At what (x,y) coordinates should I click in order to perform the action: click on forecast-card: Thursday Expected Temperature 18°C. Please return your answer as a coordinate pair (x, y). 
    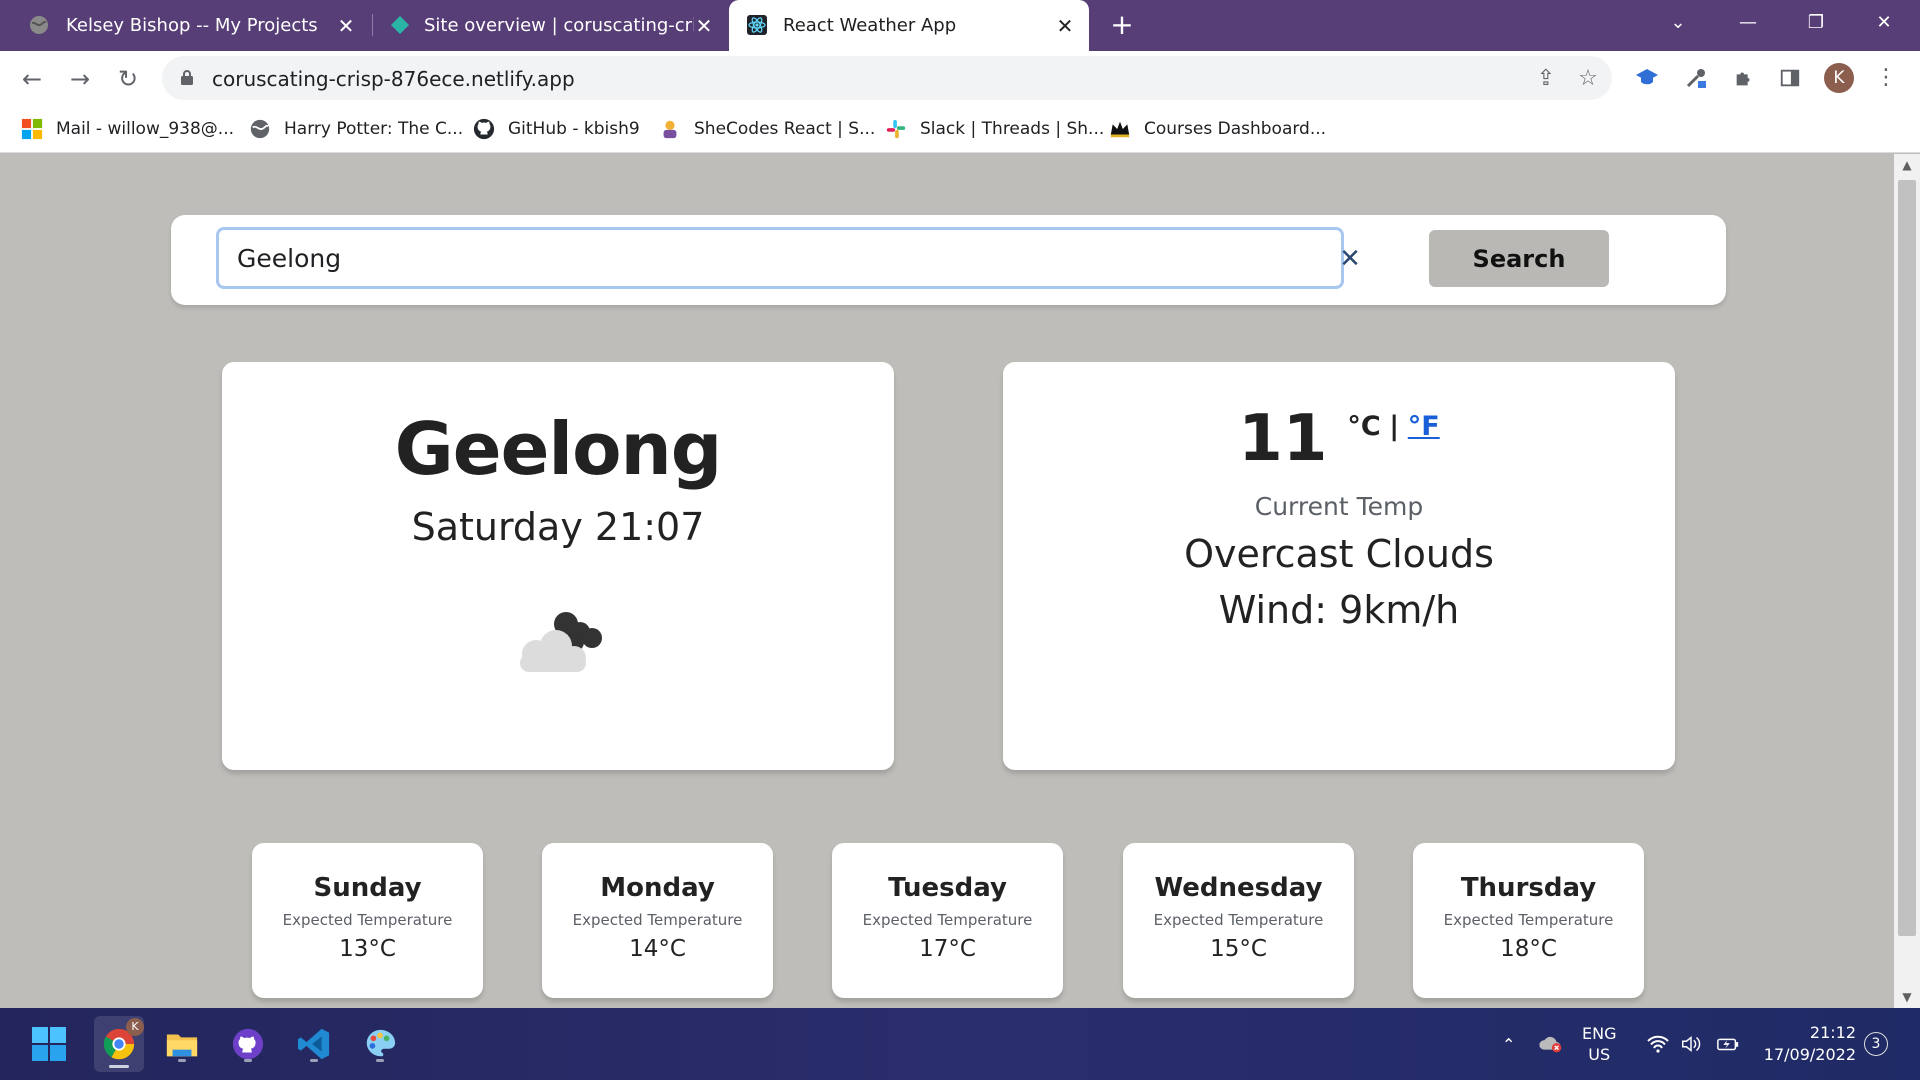
    Looking at the image, I should click on (1528, 920).